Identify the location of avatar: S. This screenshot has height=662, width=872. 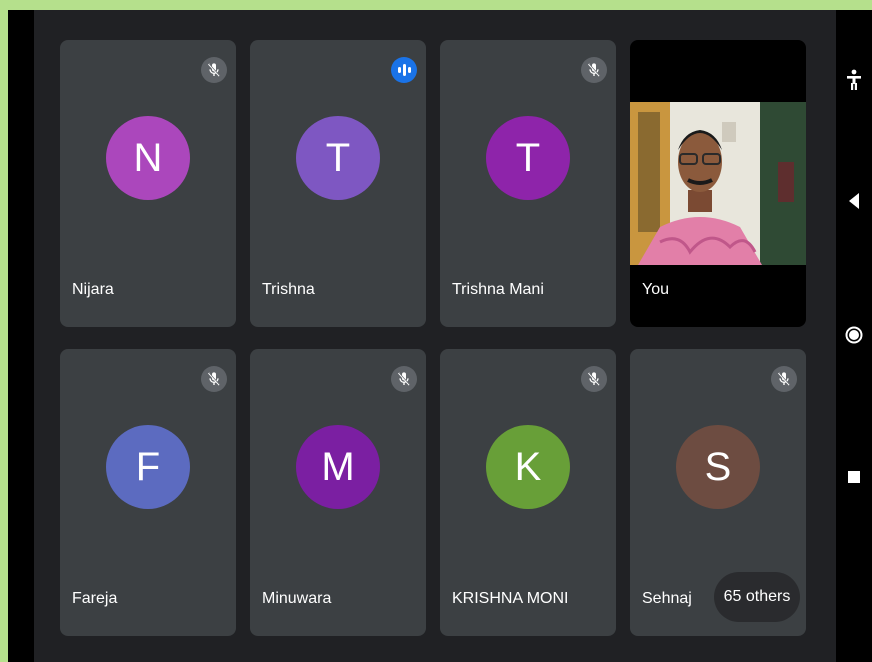
(718, 467).